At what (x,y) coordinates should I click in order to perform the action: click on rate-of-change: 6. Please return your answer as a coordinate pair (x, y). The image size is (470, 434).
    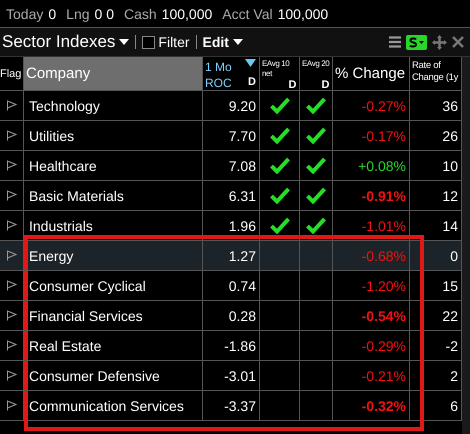
    Looking at the image, I should click on (454, 406).